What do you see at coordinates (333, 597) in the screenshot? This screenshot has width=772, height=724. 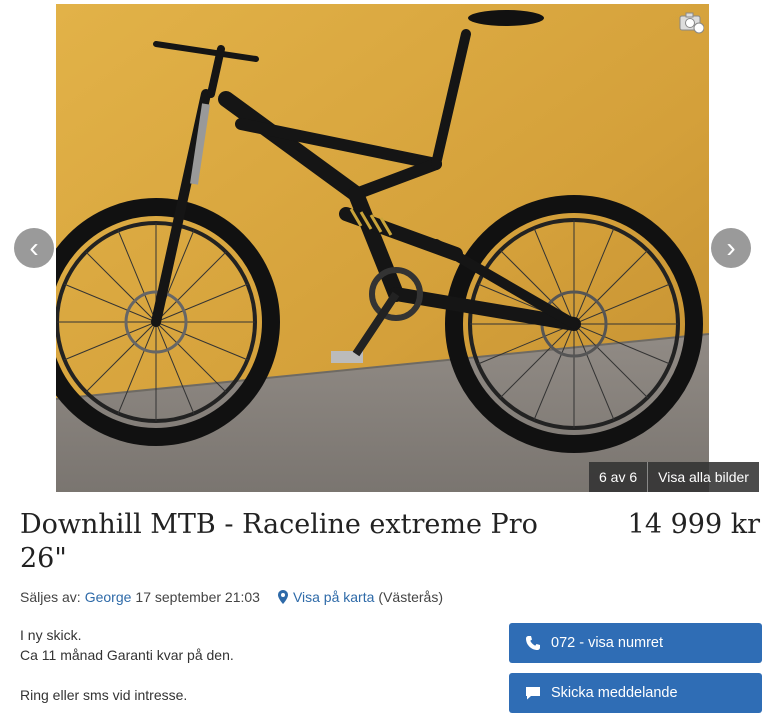 I see `map-link: Visa på karta` at bounding box center [333, 597].